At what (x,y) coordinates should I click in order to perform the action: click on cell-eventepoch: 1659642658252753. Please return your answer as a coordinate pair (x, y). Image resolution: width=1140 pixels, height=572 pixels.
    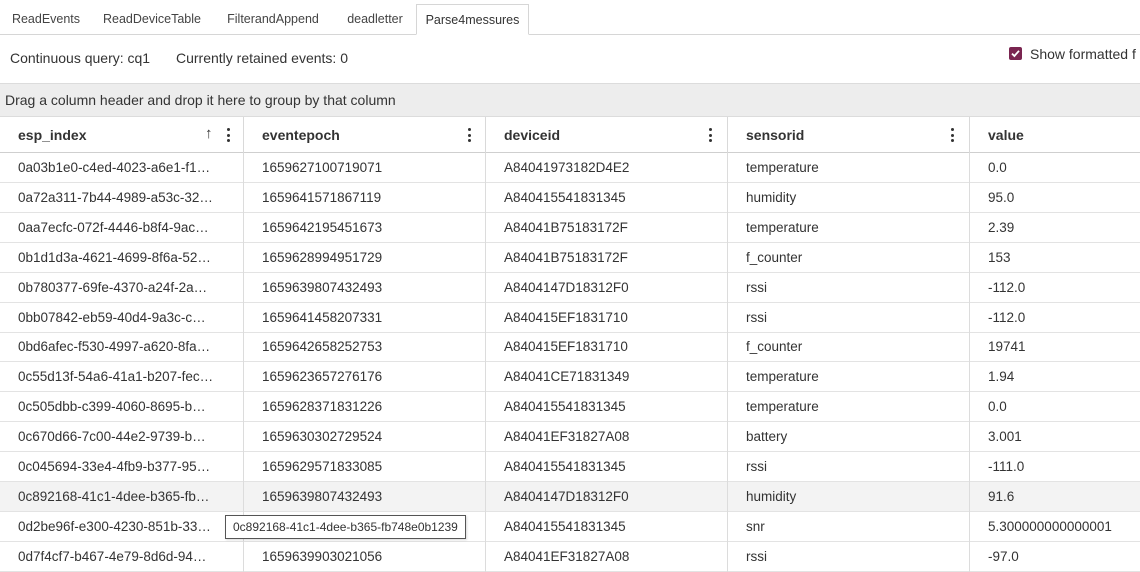
    Looking at the image, I should click on (365, 347).